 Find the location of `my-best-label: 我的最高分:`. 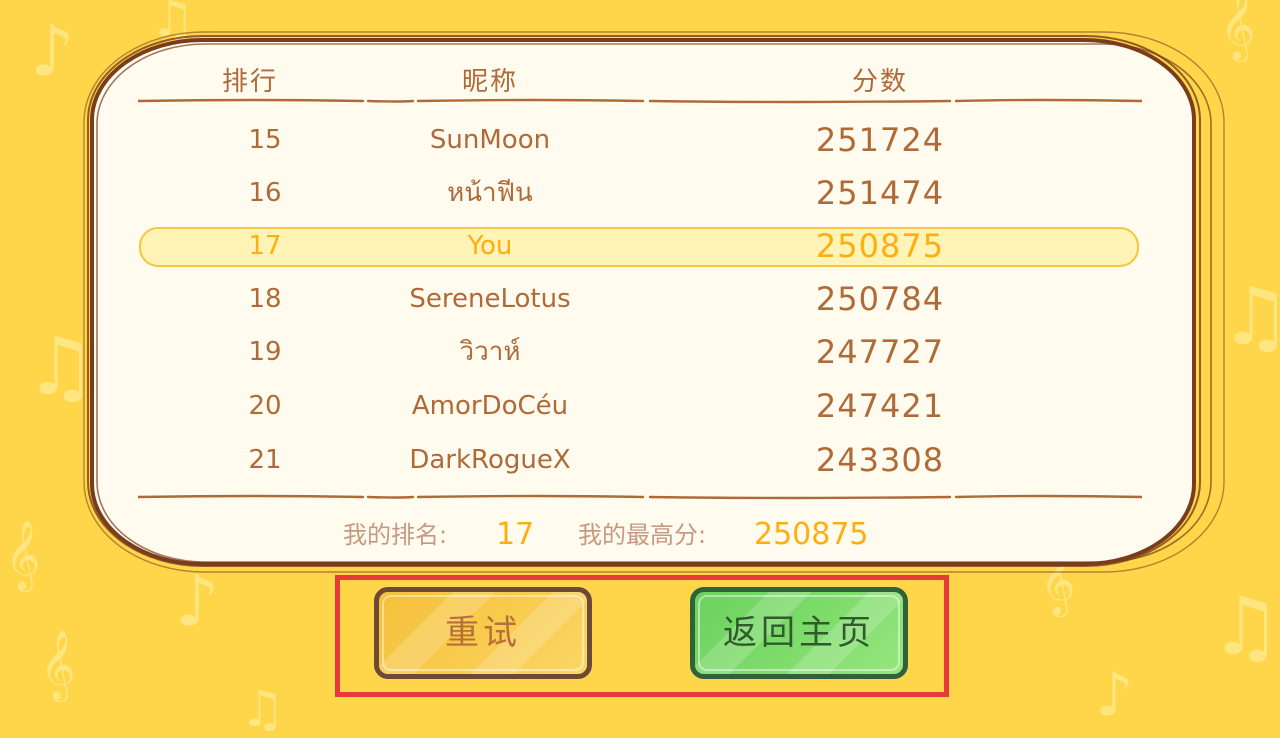

my-best-label: 我的最高分: is located at coordinates (642, 535).